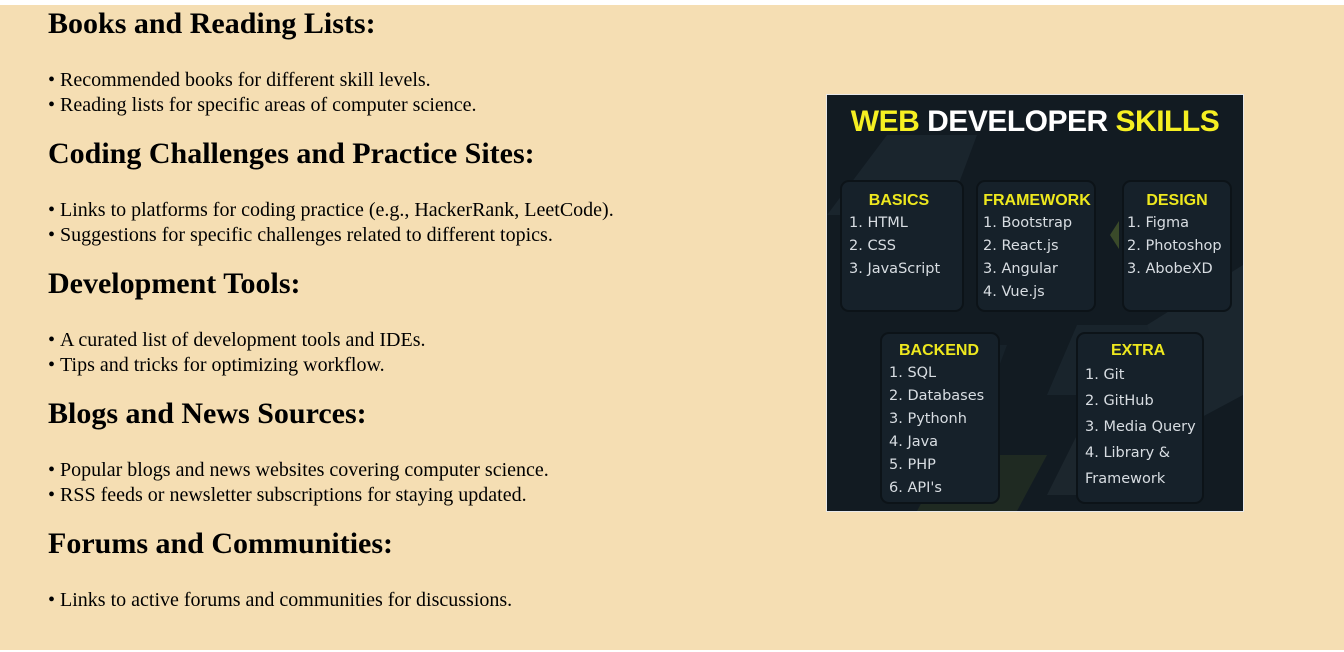 This screenshot has height=652, width=1344. Describe the element at coordinates (1128, 453) in the screenshot. I see `card-item: 4. Library &` at that location.